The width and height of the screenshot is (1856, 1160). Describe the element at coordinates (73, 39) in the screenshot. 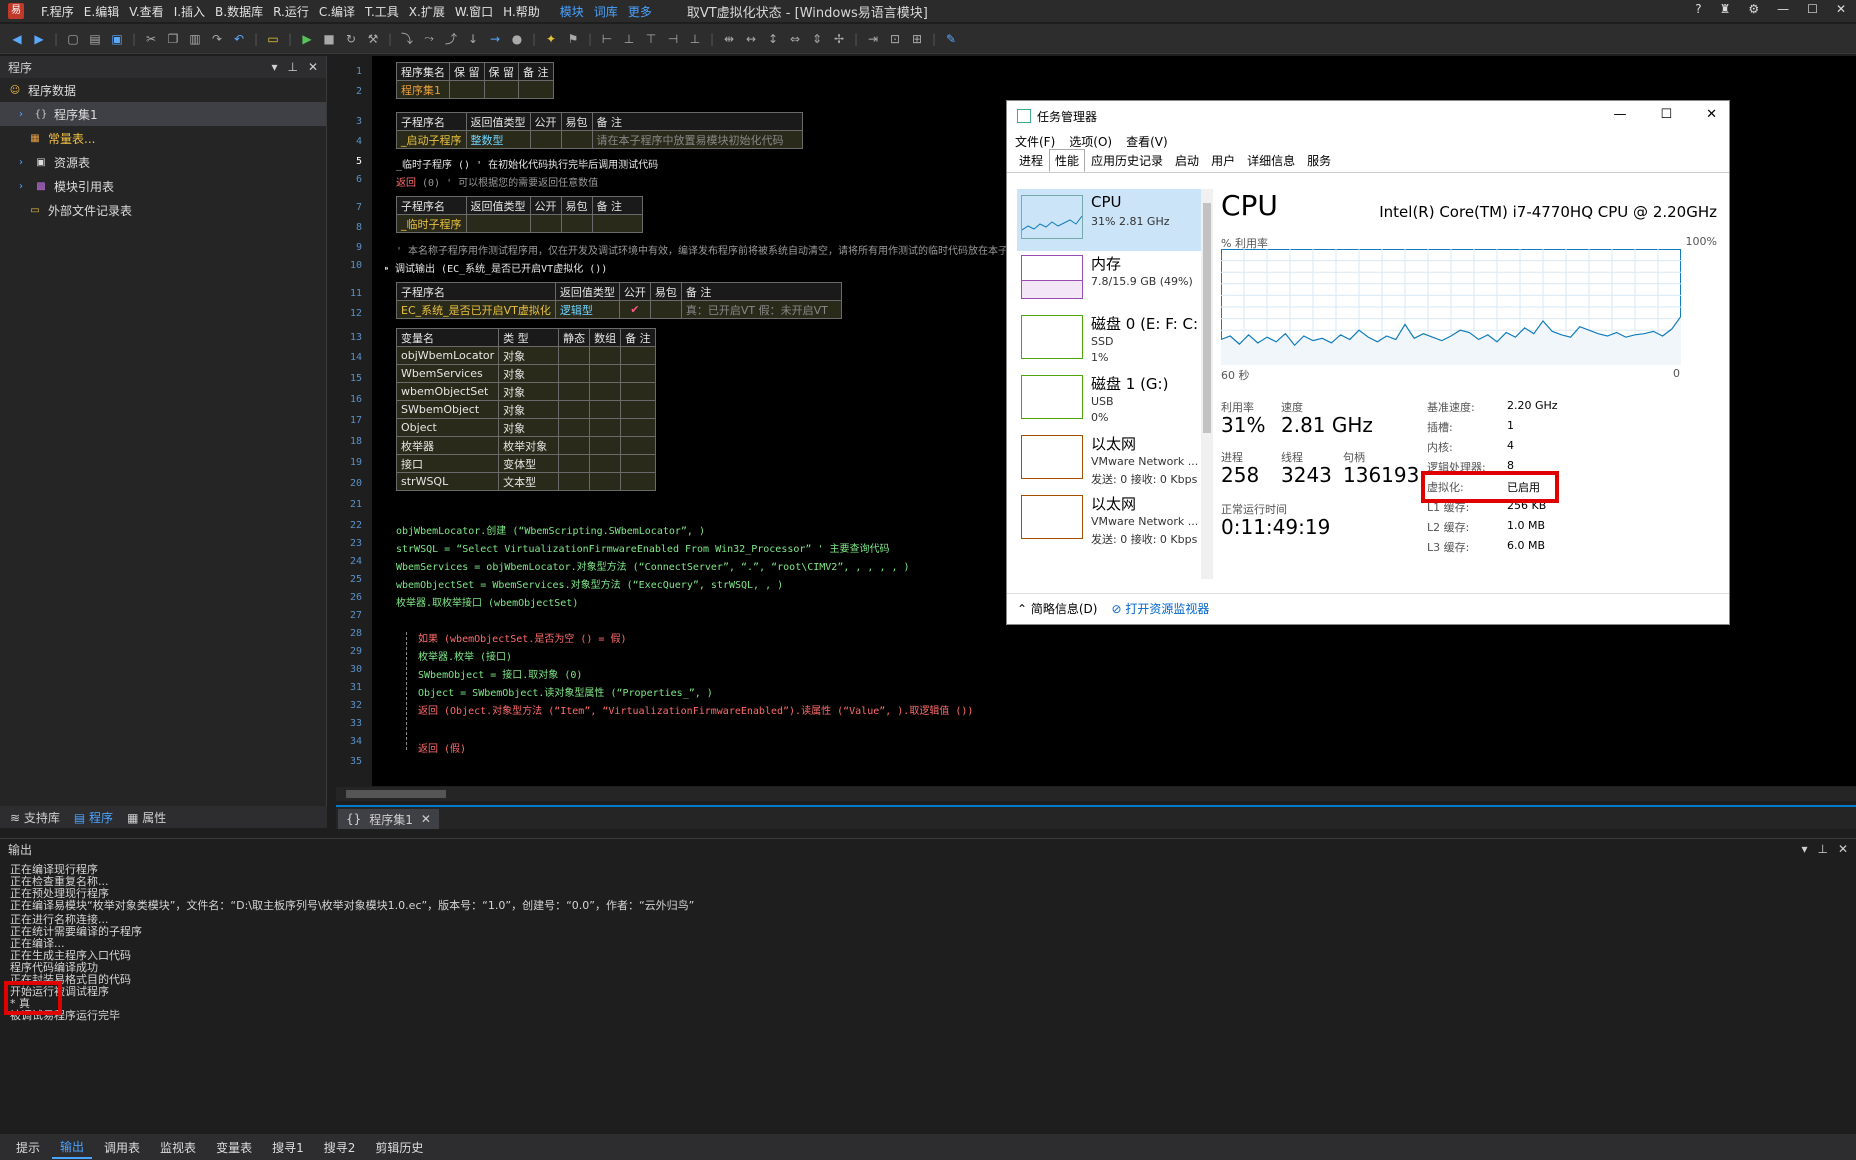

I see `new-file-icon: ▢` at that location.